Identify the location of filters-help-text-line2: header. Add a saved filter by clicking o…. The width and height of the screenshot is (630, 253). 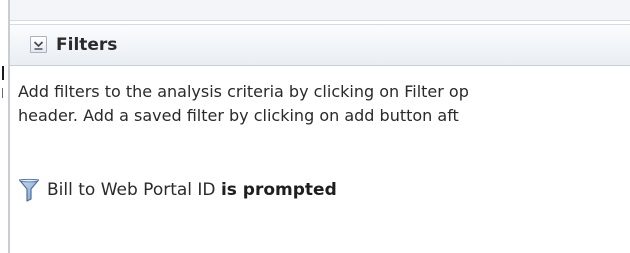
(238, 115).